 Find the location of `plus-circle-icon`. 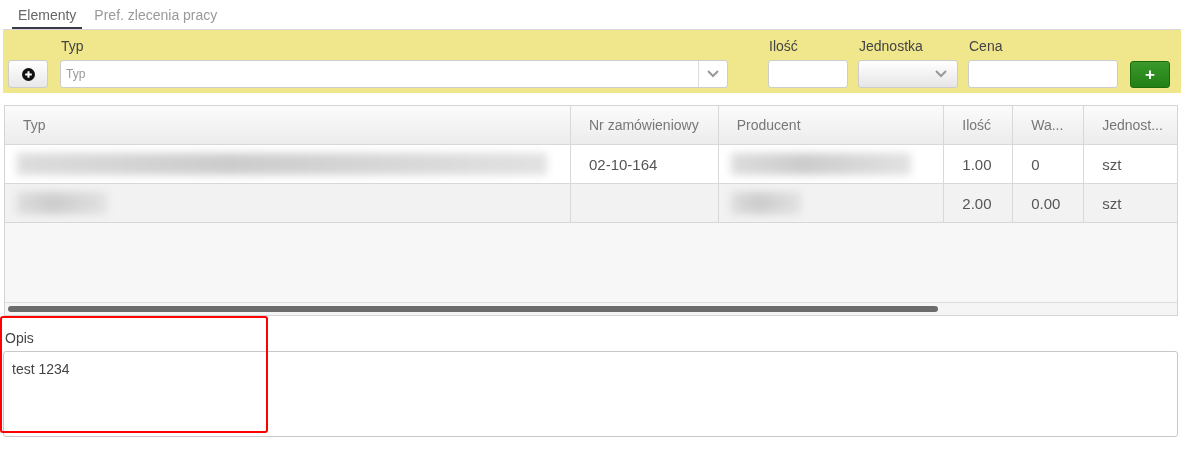

plus-circle-icon is located at coordinates (28, 74).